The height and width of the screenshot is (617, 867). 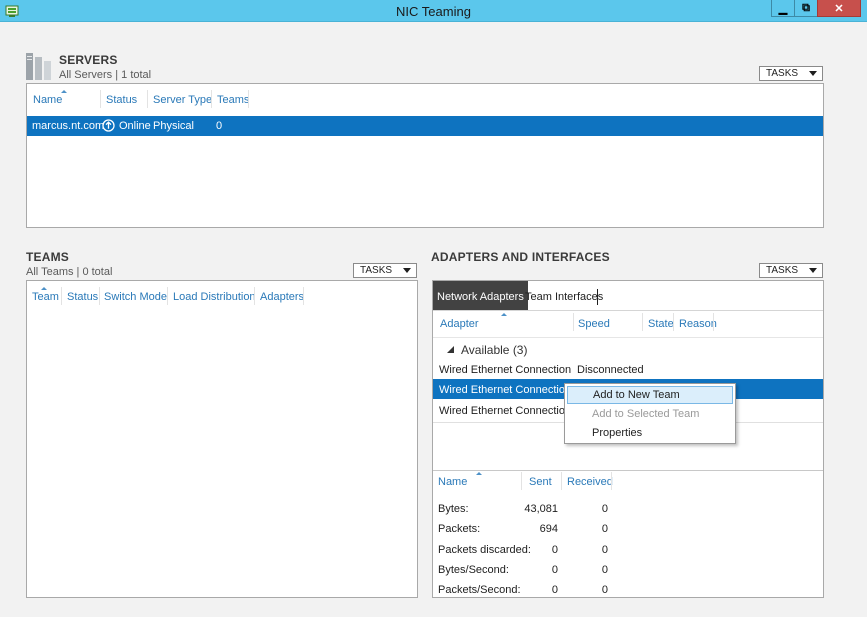 What do you see at coordinates (806, 8) in the screenshot?
I see `restore-button: ⧉` at bounding box center [806, 8].